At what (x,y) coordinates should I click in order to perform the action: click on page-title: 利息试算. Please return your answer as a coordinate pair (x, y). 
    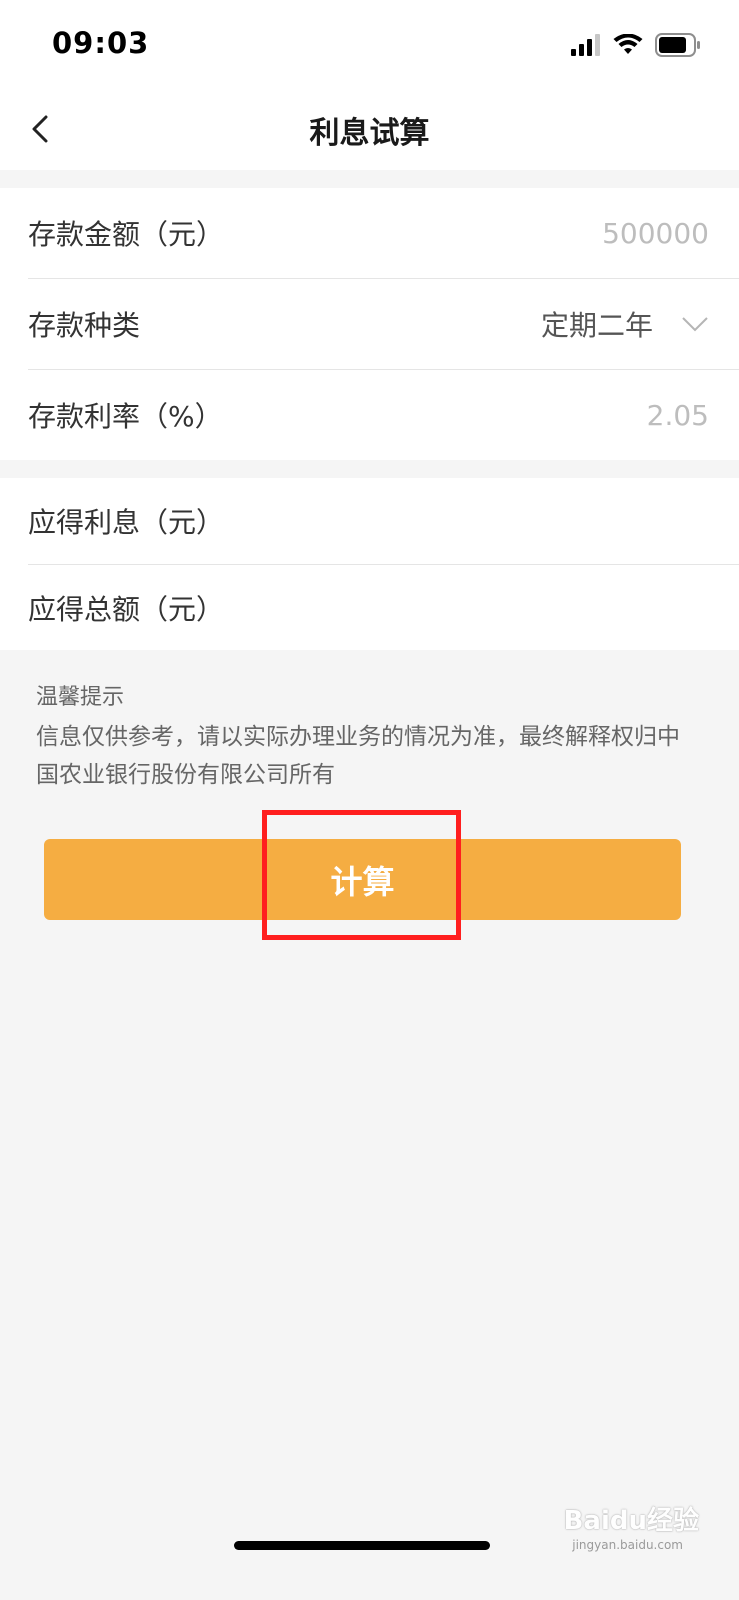
    Looking at the image, I should click on (369, 133).